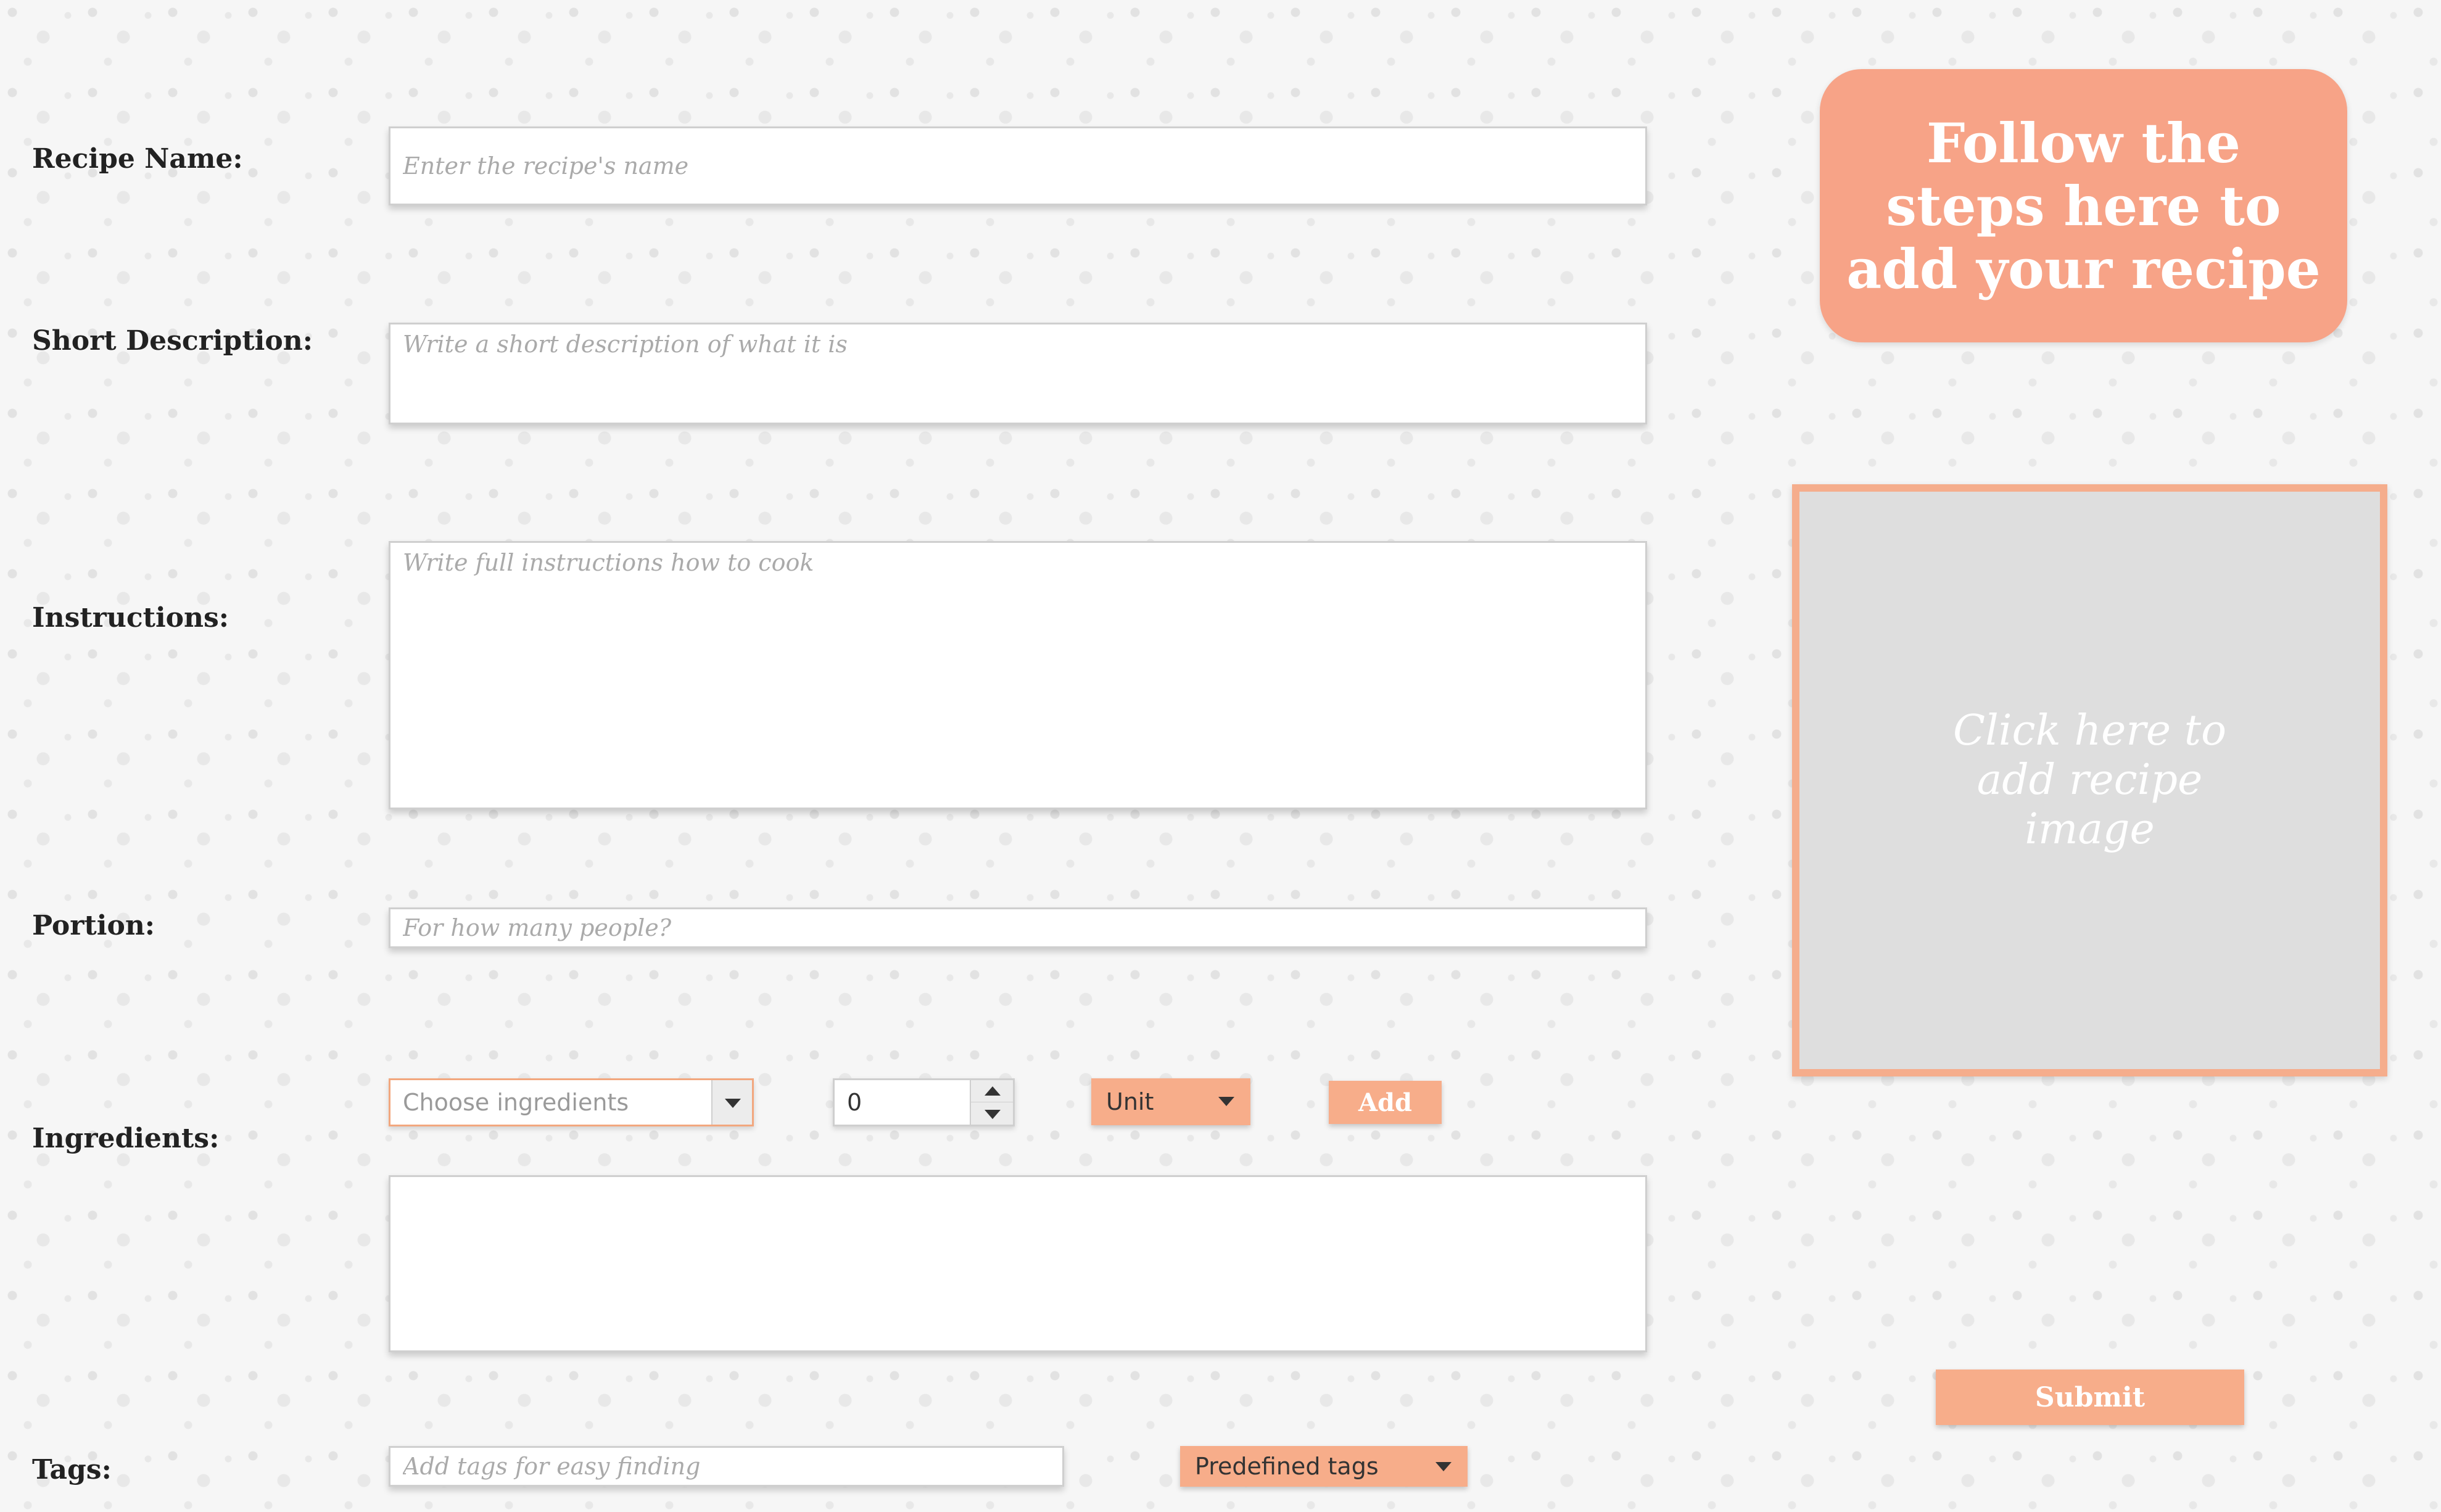 Image resolution: width=2441 pixels, height=1512 pixels. Describe the element at coordinates (855, 1102) in the screenshot. I see `quantity-value: 0` at that location.